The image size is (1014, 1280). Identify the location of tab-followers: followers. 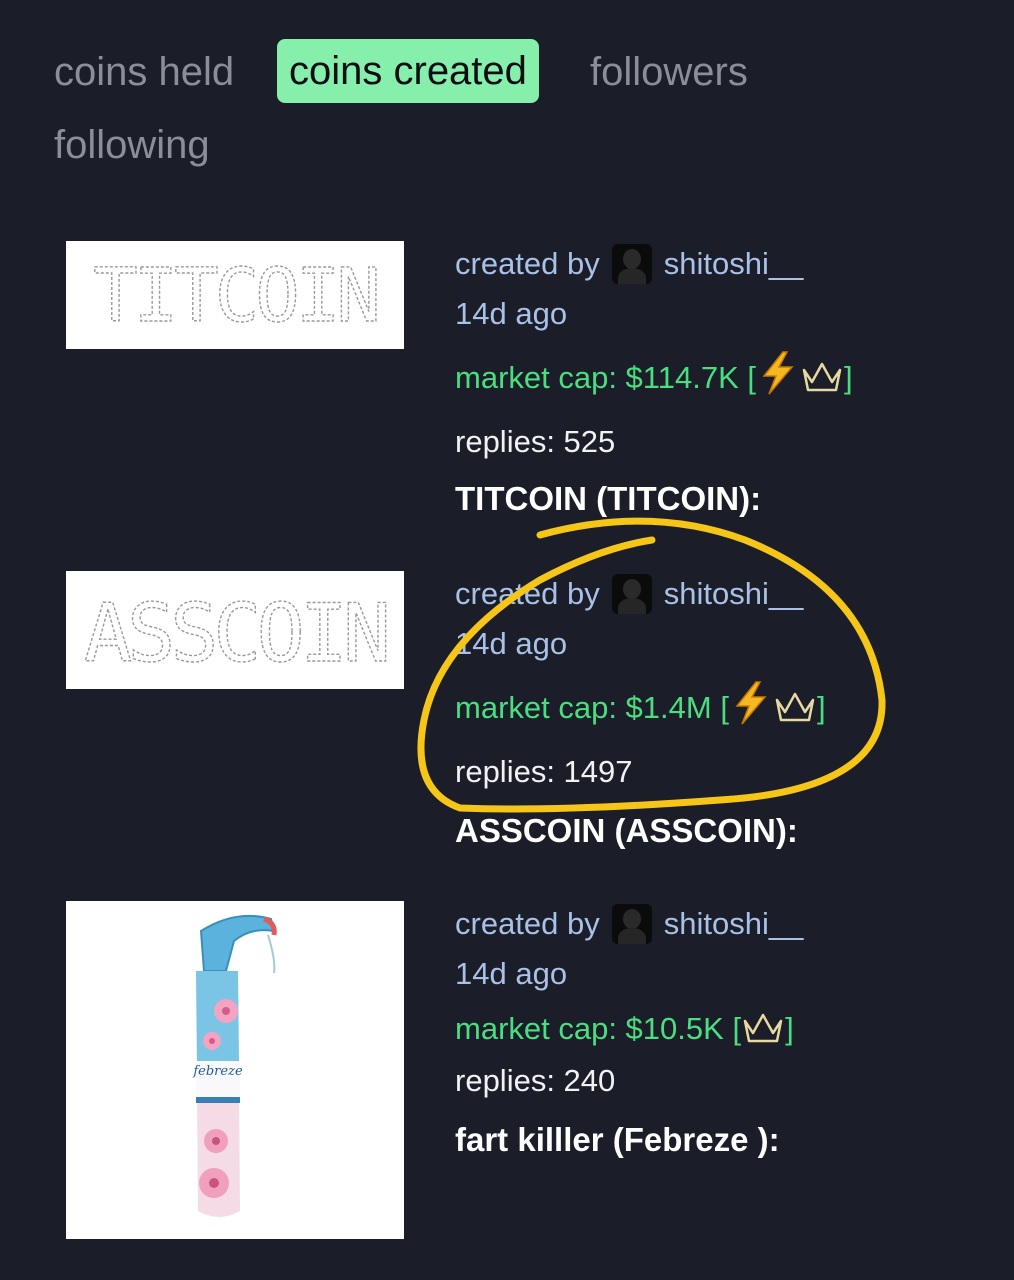
(669, 72).